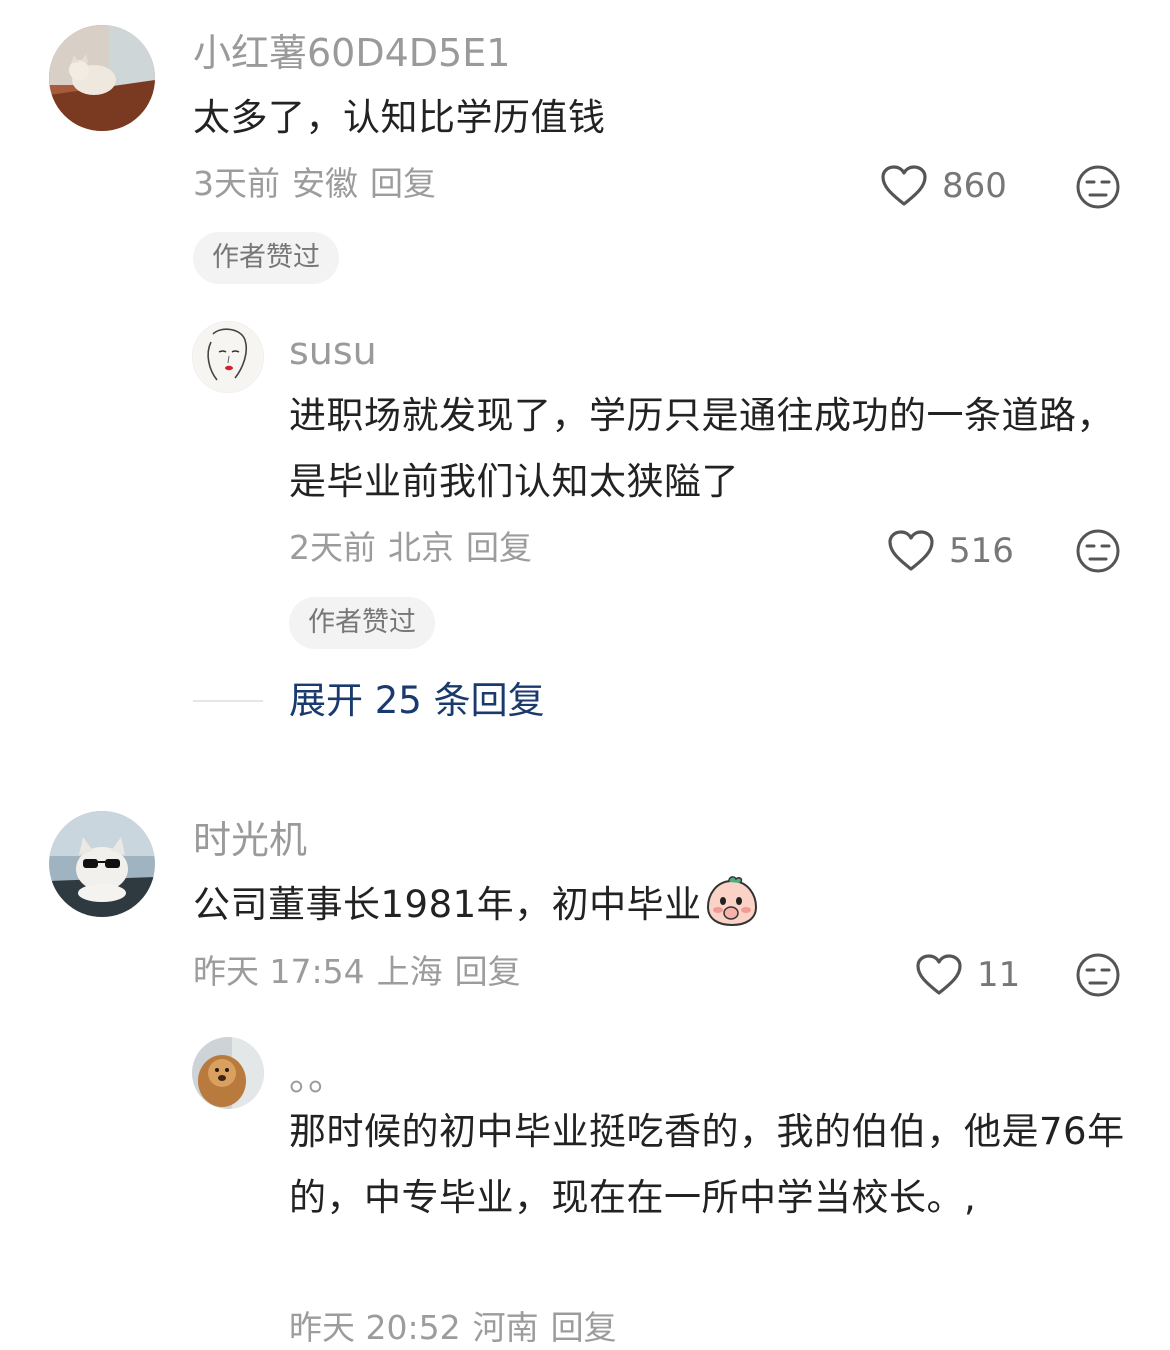 This screenshot has width=1170, height=1350. I want to click on comment-username: 时光机, so click(250, 840).